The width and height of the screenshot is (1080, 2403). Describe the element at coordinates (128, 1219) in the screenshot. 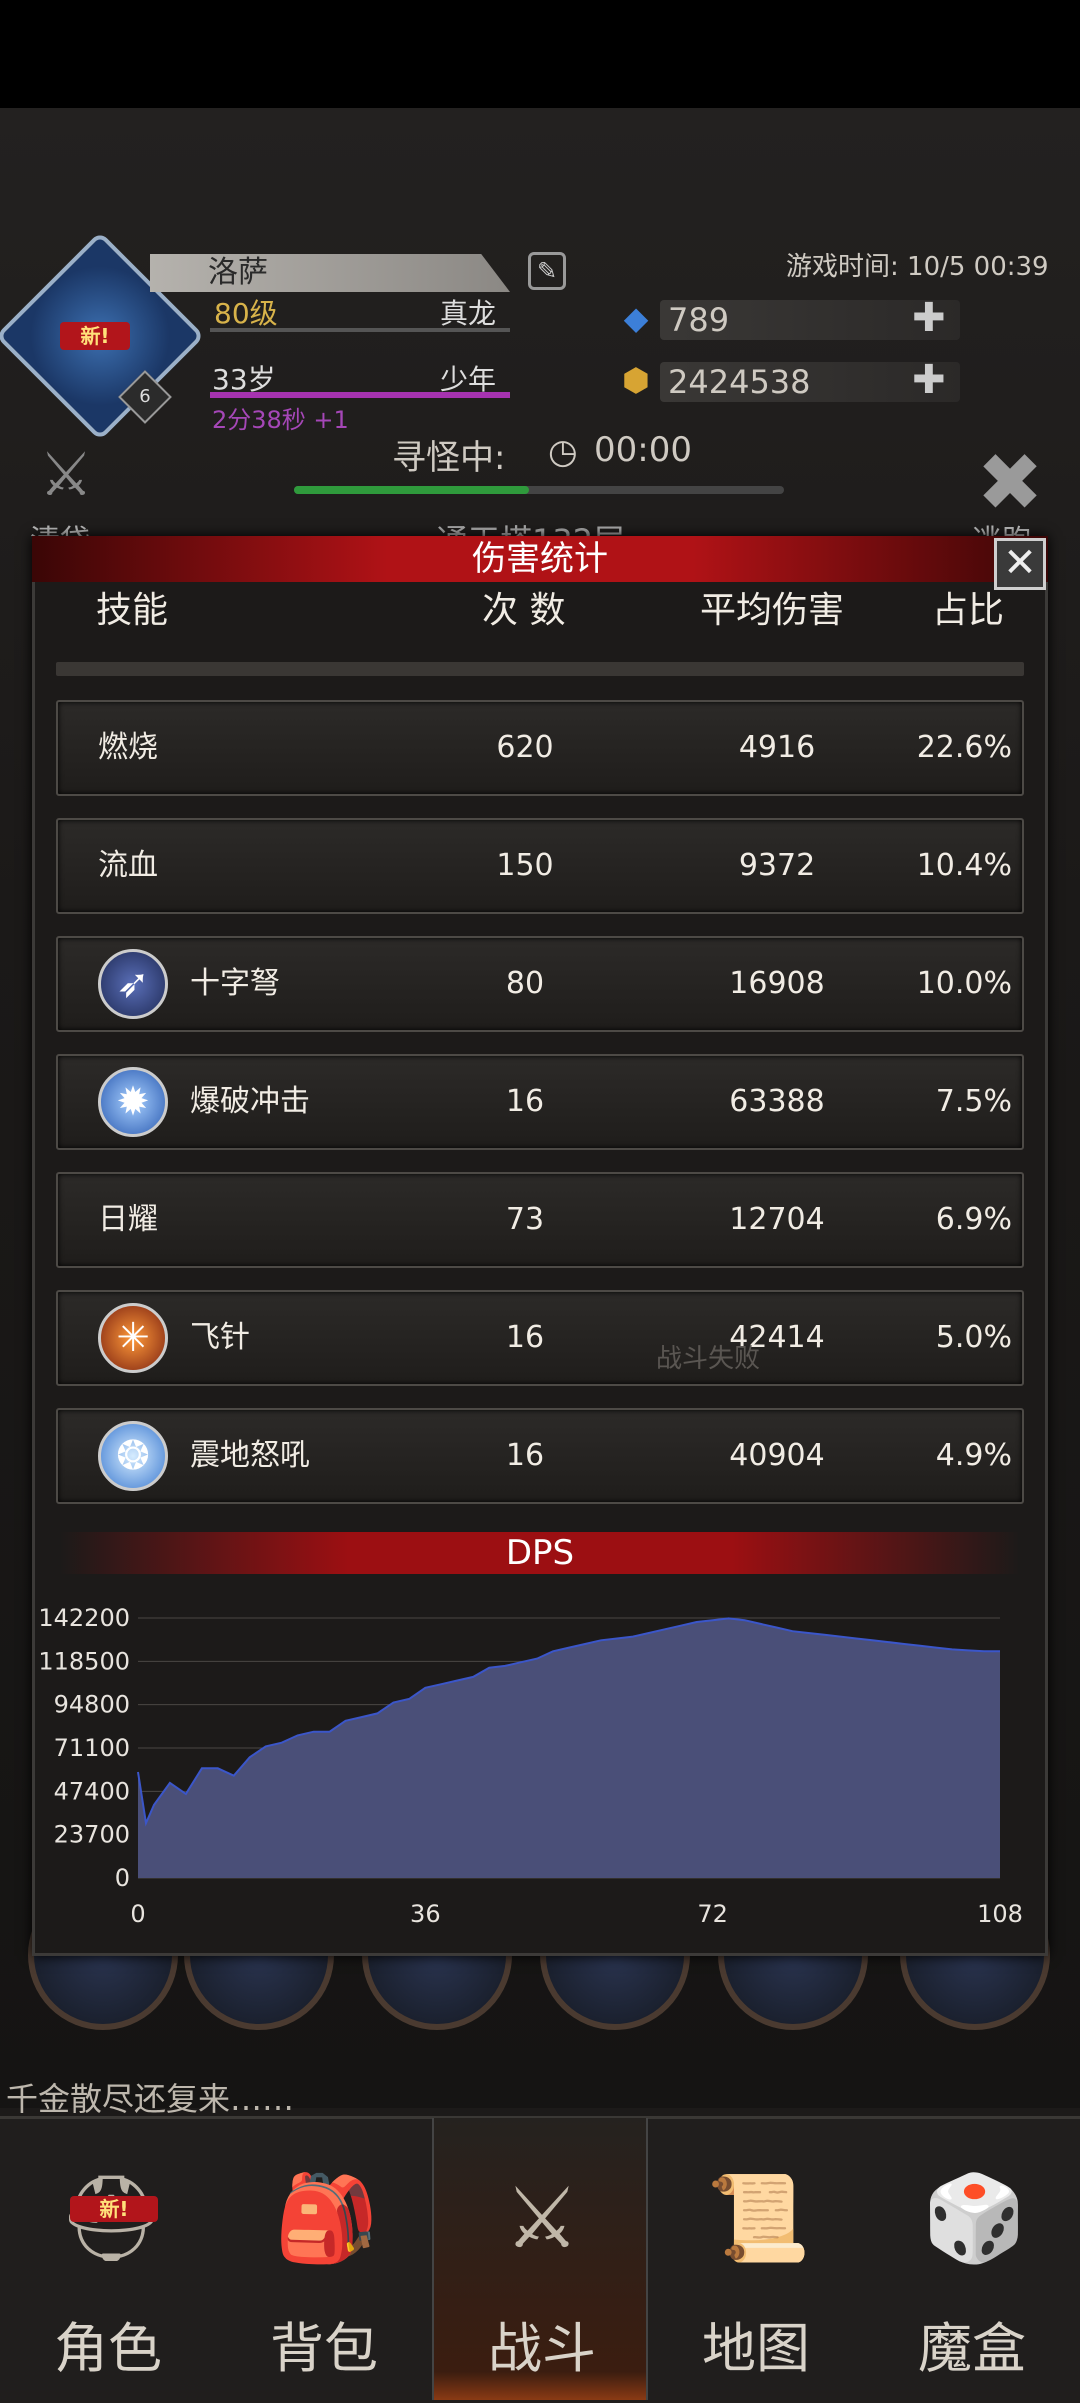

I see `skill-name: 日耀` at that location.